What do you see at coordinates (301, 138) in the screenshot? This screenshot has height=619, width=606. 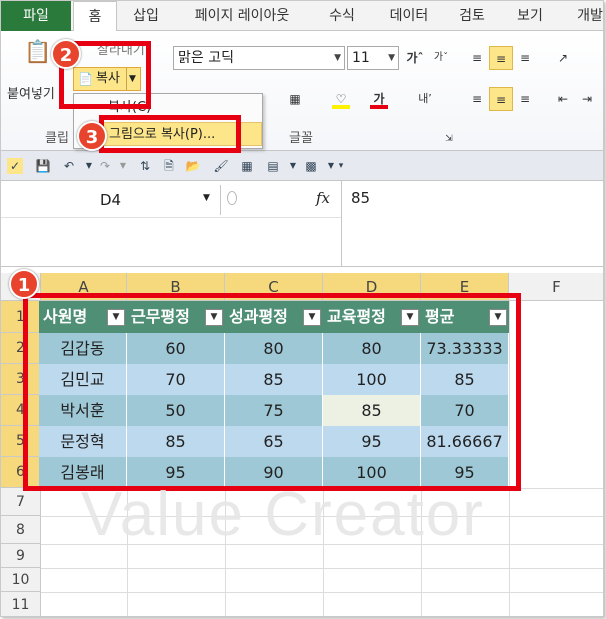 I see `font-group-label: 글꼴` at bounding box center [301, 138].